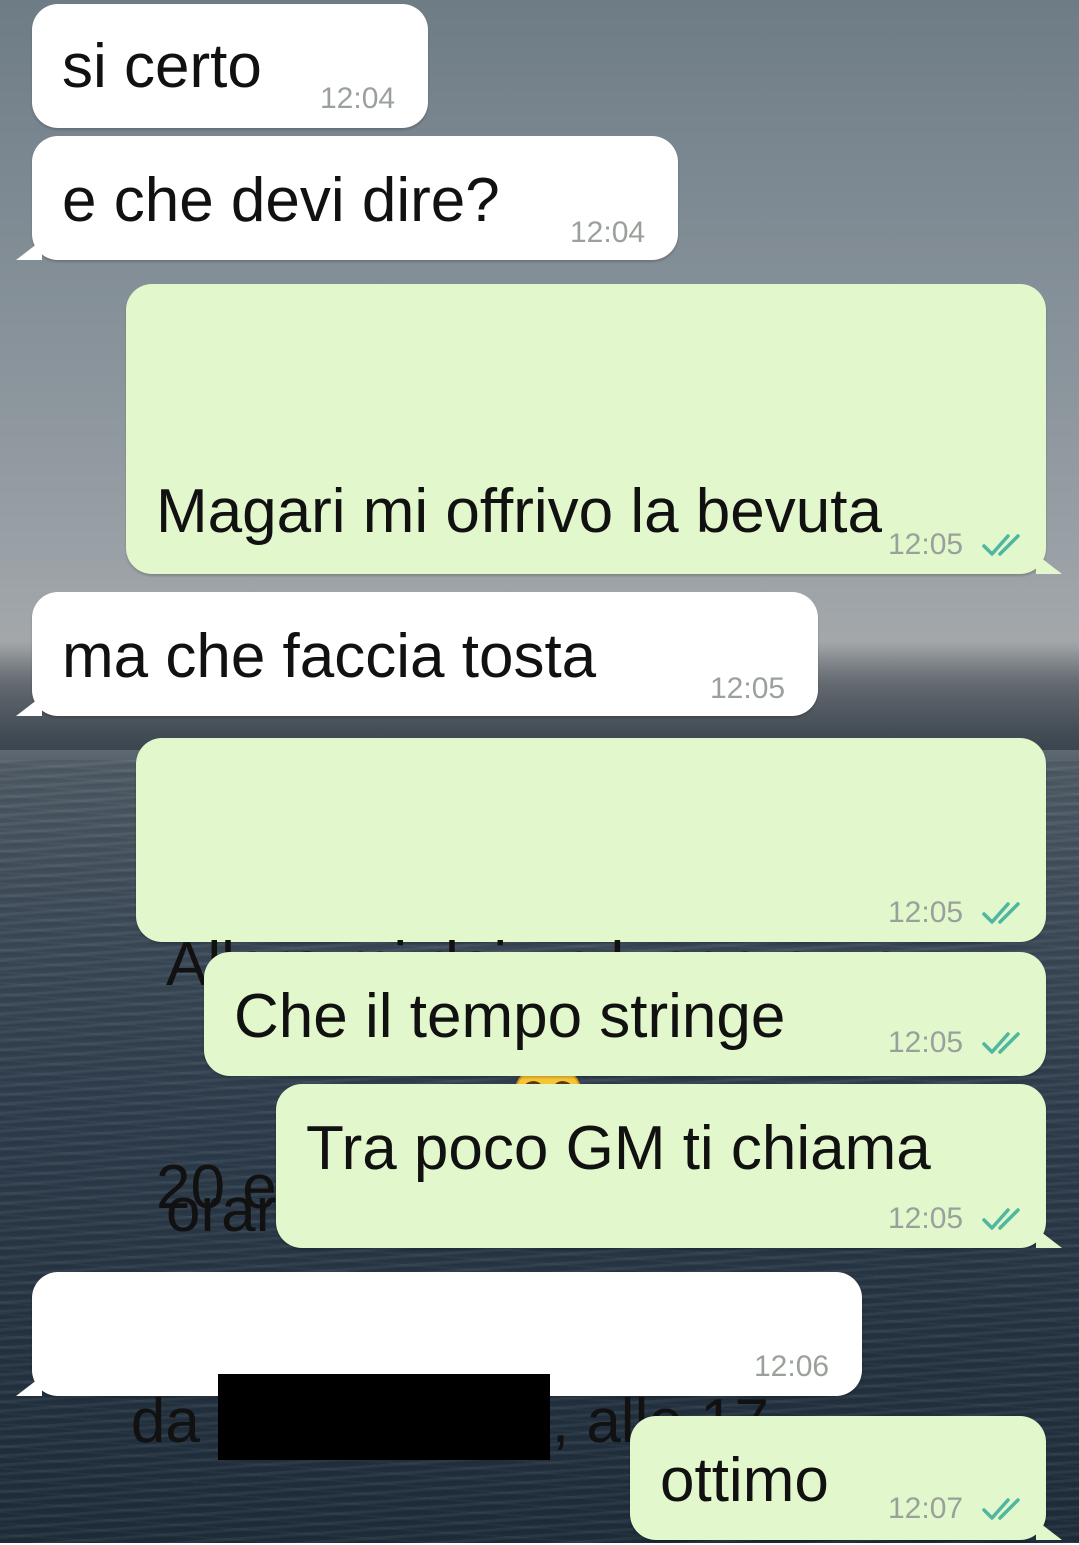  Describe the element at coordinates (792, 1366) in the screenshot. I see `message-timestamp: 12:06` at that location.